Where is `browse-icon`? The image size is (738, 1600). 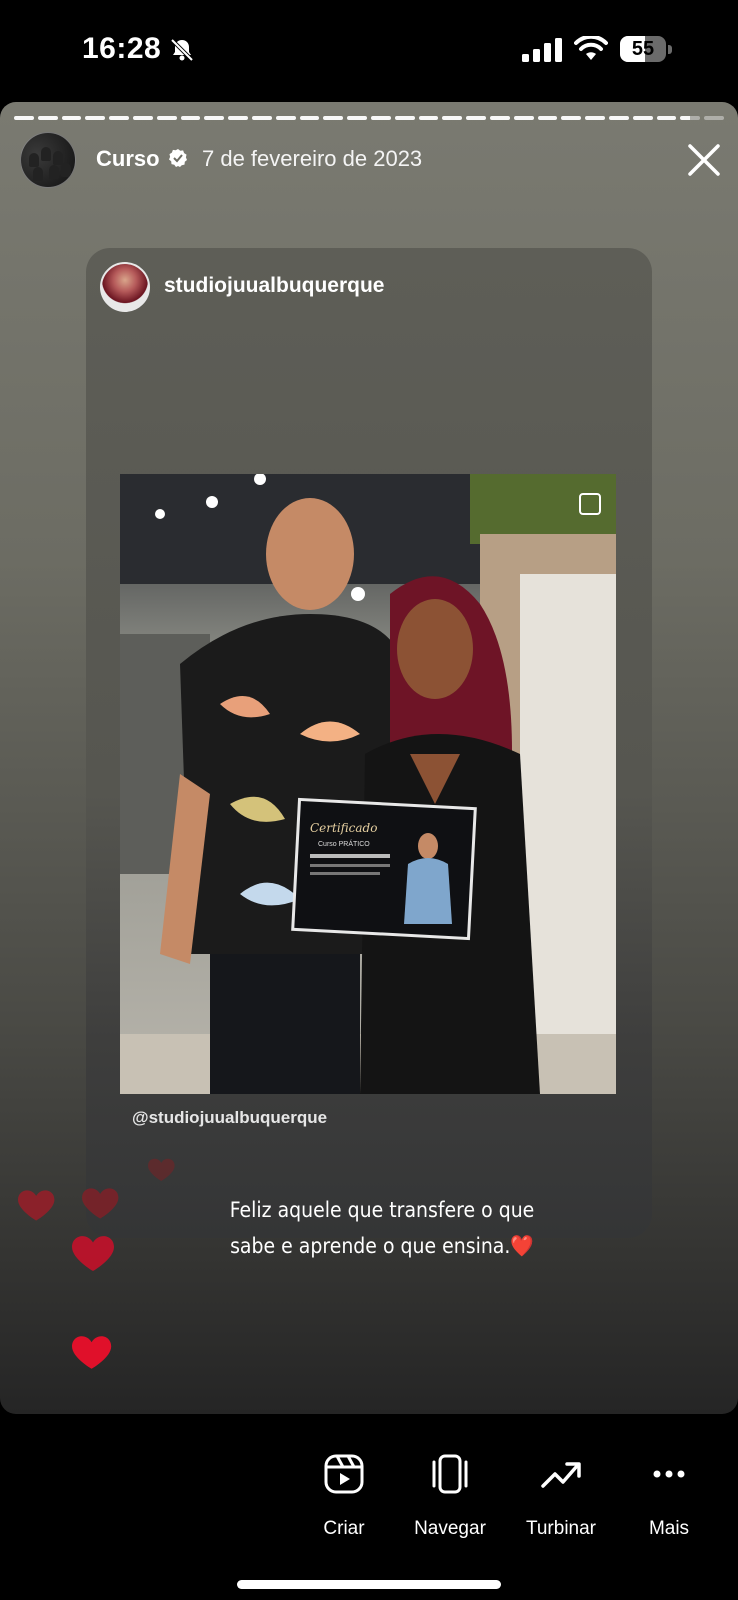 browse-icon is located at coordinates (450, 1474).